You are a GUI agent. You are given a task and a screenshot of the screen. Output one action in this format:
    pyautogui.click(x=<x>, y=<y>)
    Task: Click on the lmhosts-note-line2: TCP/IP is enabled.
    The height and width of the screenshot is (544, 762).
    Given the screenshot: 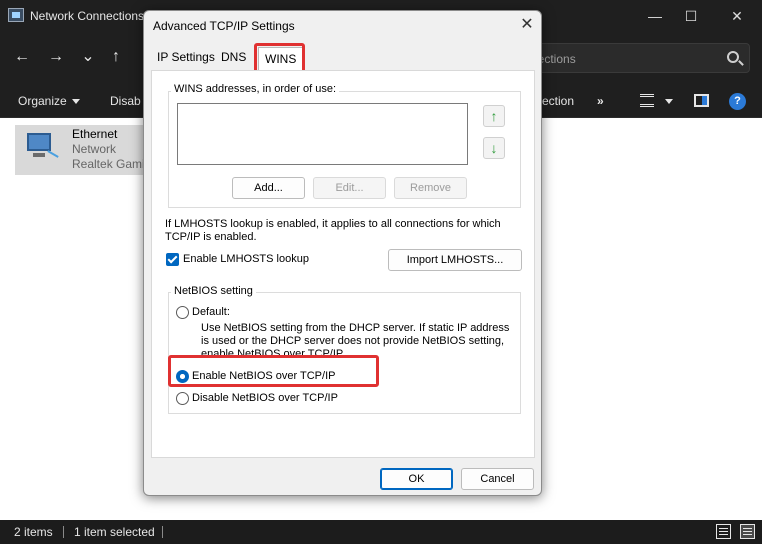 What is the action you would take?
    pyautogui.click(x=211, y=237)
    